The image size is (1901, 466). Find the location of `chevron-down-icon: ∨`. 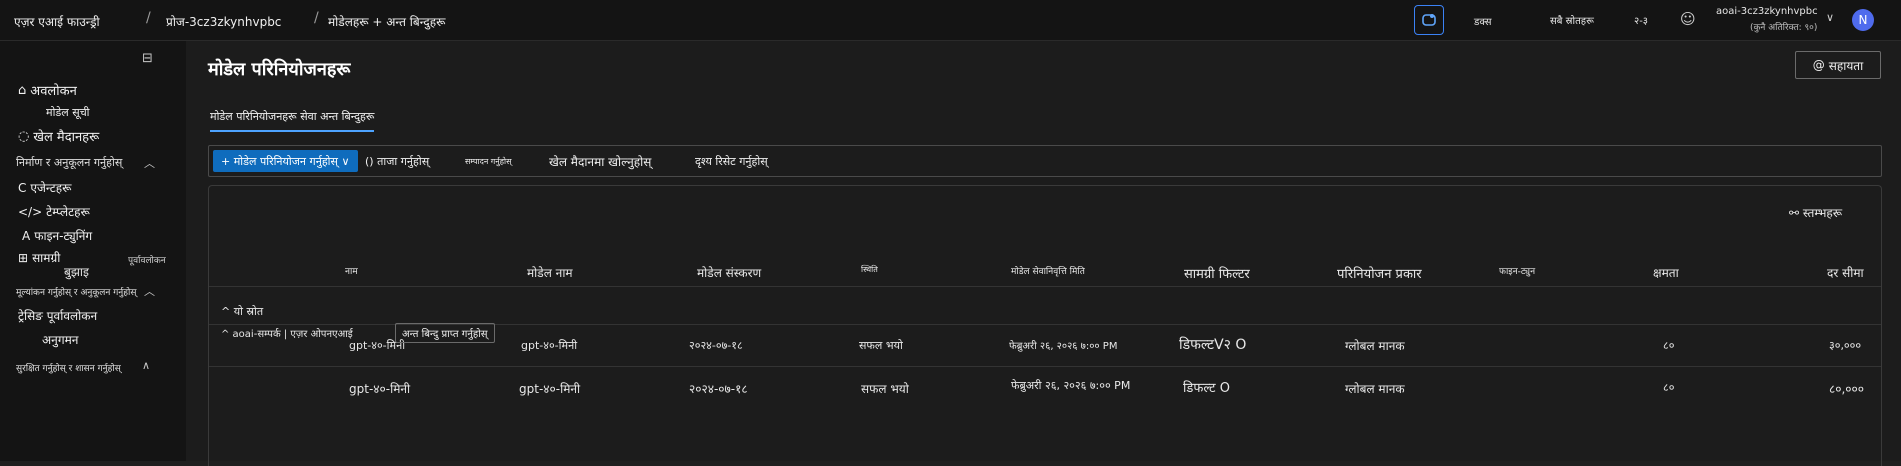

chevron-down-icon: ∨ is located at coordinates (1830, 17).